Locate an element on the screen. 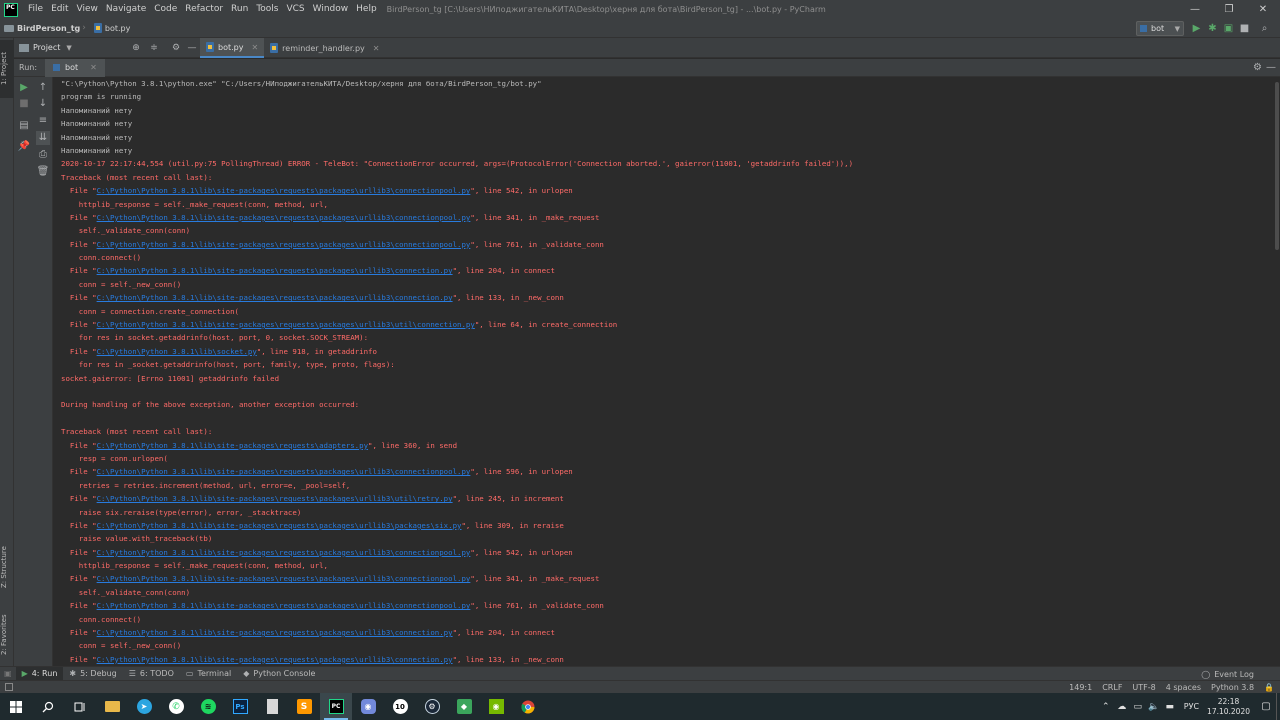  taskbar-chrome is located at coordinates (528, 706).